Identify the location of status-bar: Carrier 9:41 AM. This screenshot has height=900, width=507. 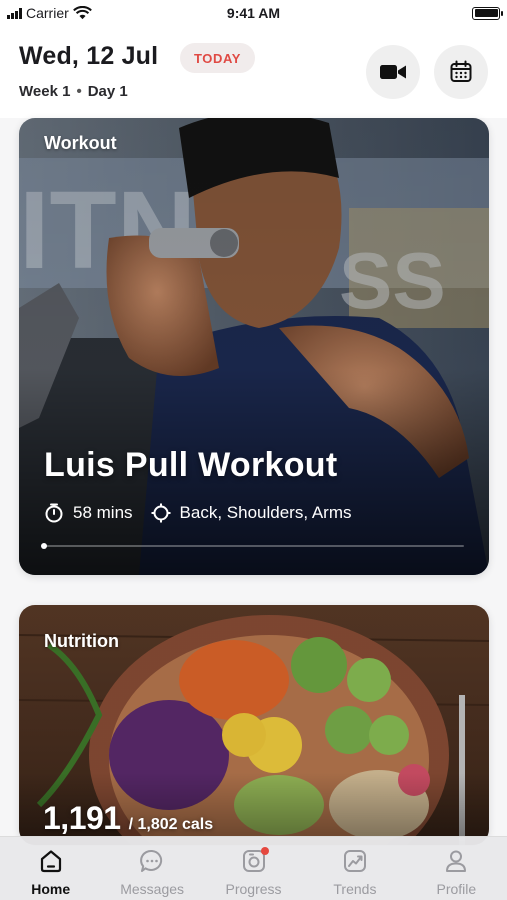
(253, 13).